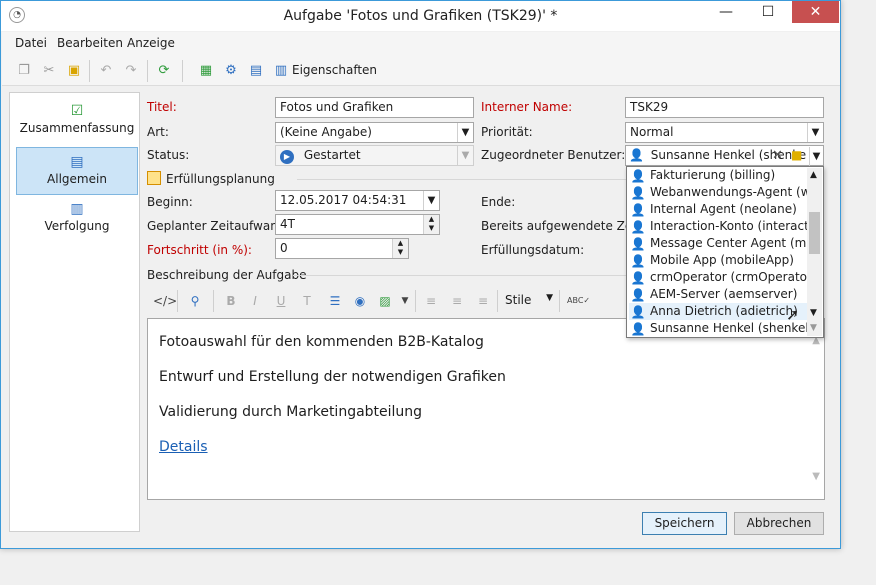 The image size is (876, 585). I want to click on clipboard-icon: ▤, so click(77, 162).